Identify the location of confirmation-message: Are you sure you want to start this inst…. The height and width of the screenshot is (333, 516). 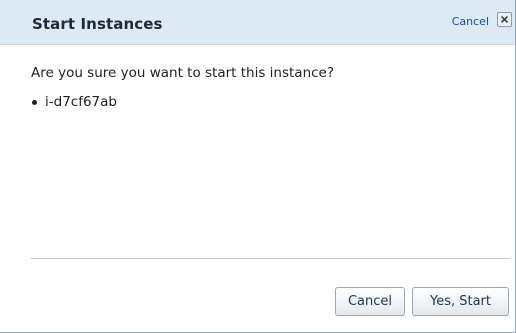
(183, 73).